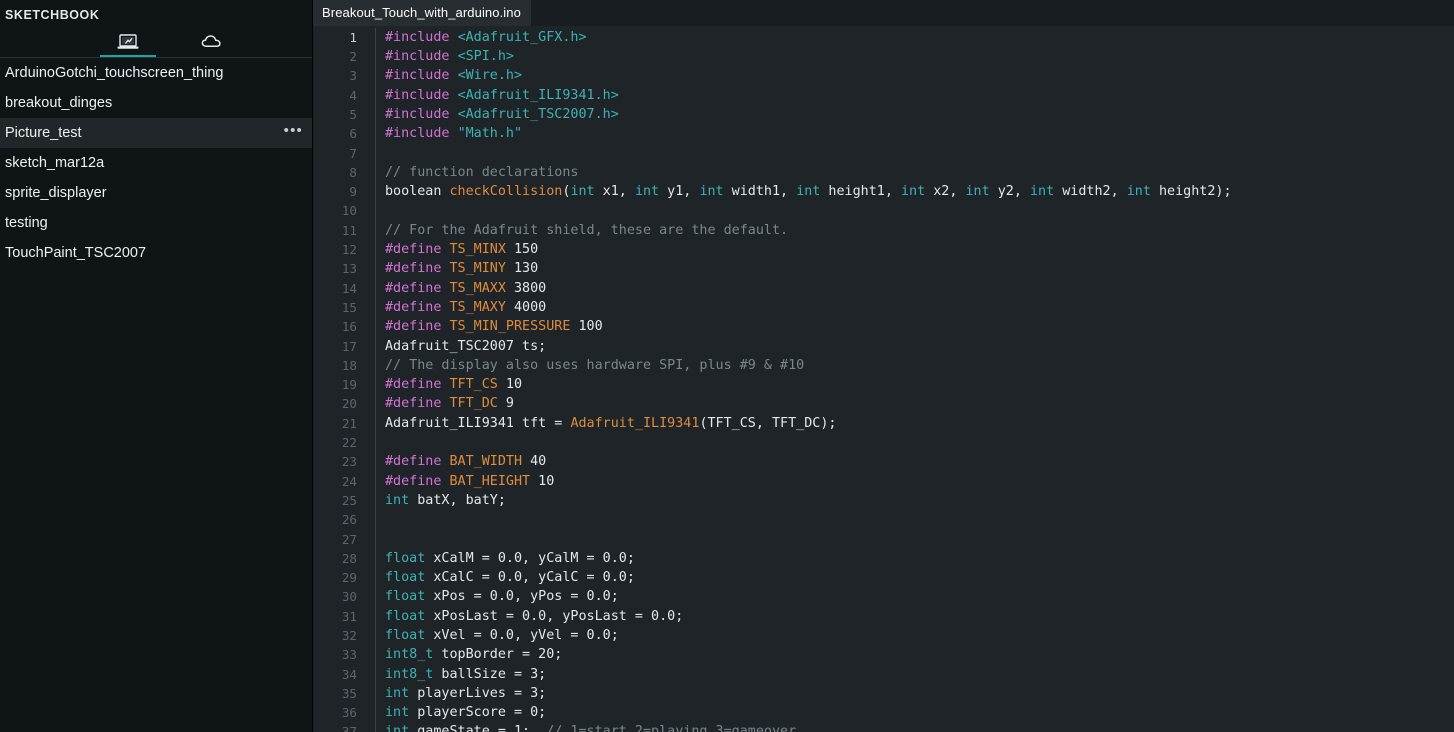 This screenshot has width=1454, height=732. What do you see at coordinates (883, 442) in the screenshot?
I see `code-line: 22` at bounding box center [883, 442].